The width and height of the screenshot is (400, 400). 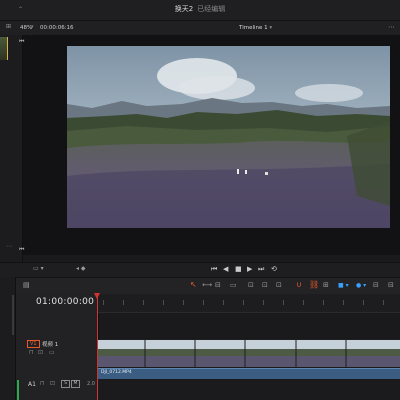 I want to click on video-clip-thumbnails, so click(x=249, y=353).